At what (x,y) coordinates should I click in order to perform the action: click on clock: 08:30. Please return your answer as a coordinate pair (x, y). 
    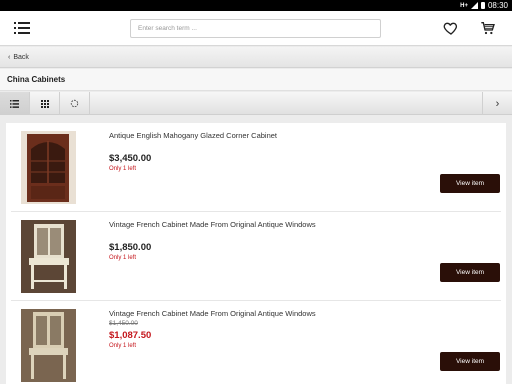
    Looking at the image, I should click on (497, 5).